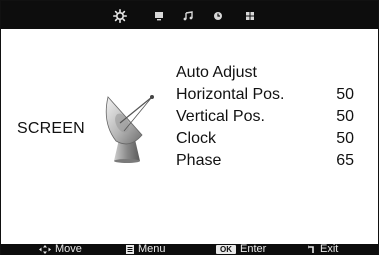  Describe the element at coordinates (250, 16) in the screenshot. I see `grid-icon` at that location.